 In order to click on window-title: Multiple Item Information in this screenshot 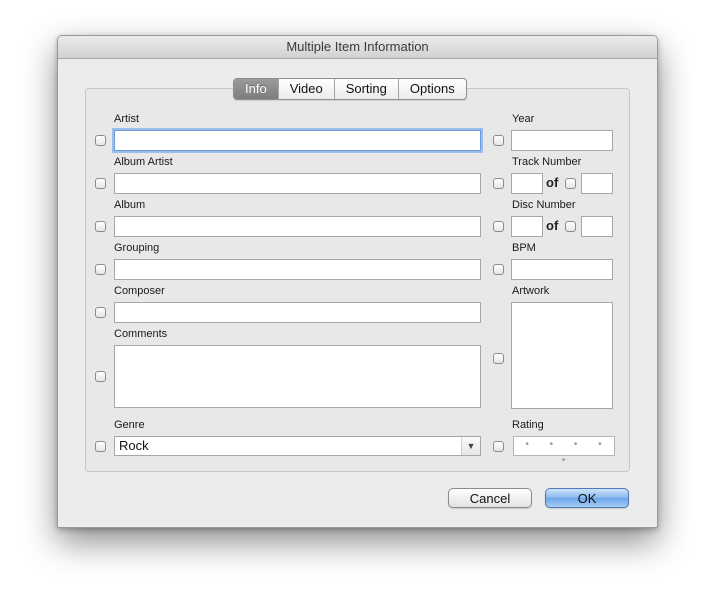, I will do `click(357, 47)`.